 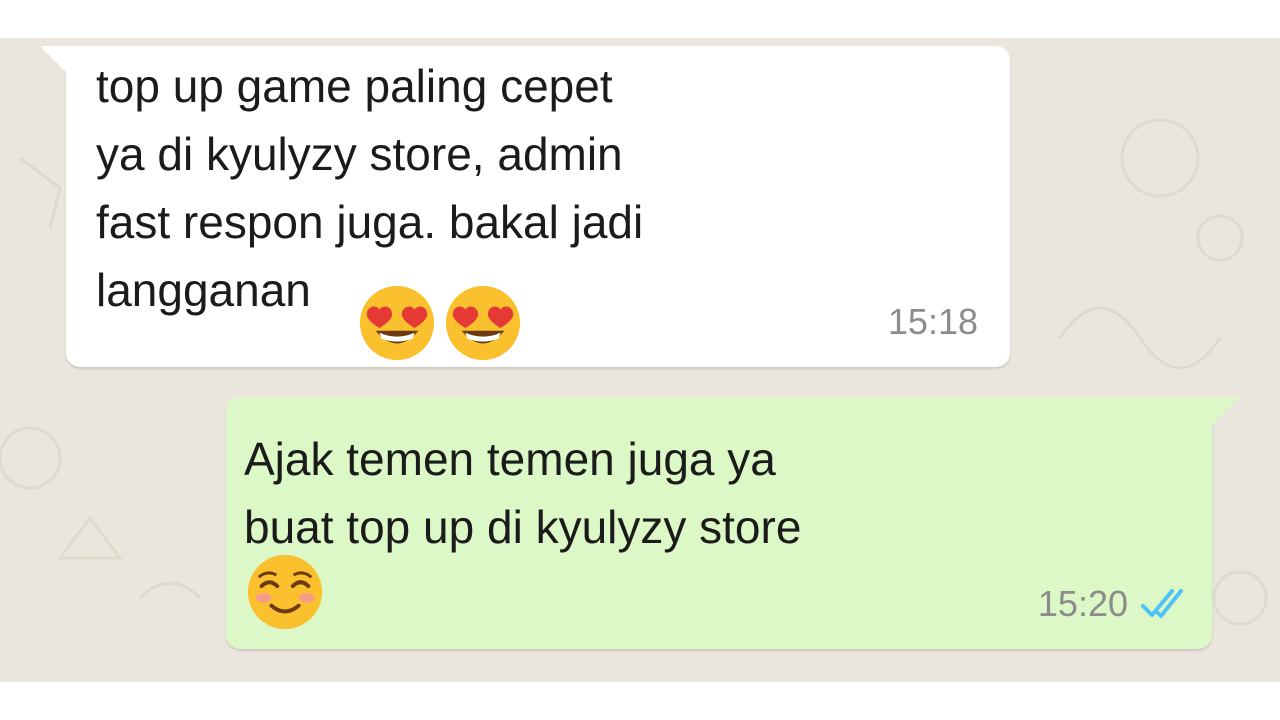 I want to click on message-meta: 15:20, so click(x=1115, y=604).